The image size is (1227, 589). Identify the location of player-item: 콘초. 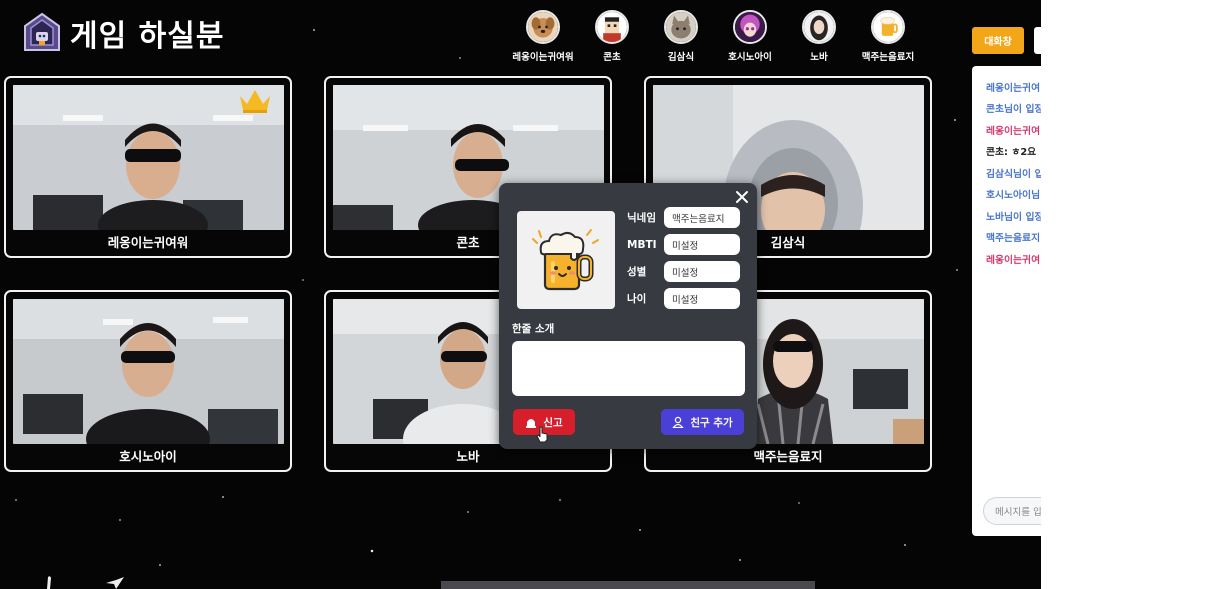
(612, 36).